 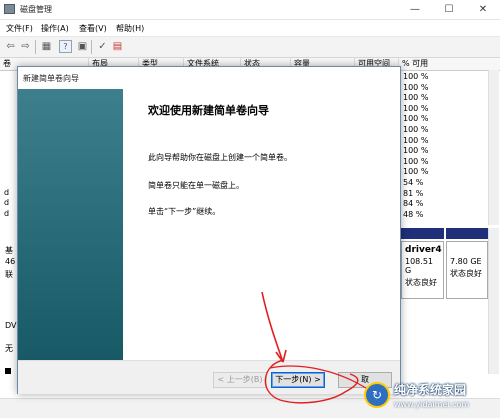 What do you see at coordinates (93, 28) in the screenshot?
I see `menu-view: 查看(V)` at bounding box center [93, 28].